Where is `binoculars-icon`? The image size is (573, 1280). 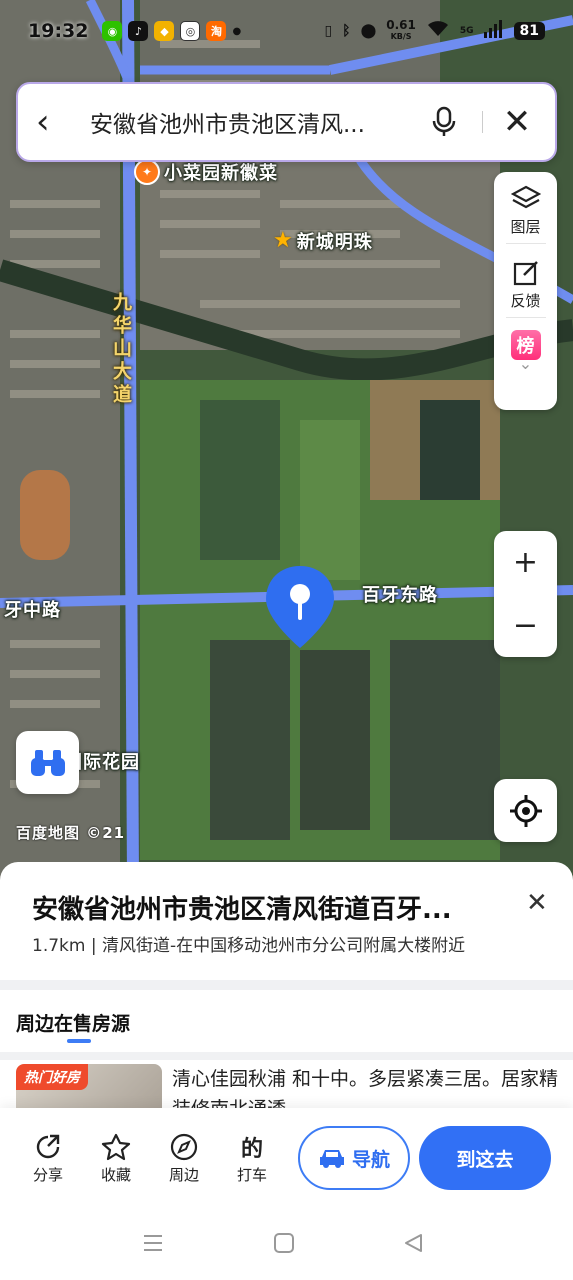 binoculars-icon is located at coordinates (47, 762).